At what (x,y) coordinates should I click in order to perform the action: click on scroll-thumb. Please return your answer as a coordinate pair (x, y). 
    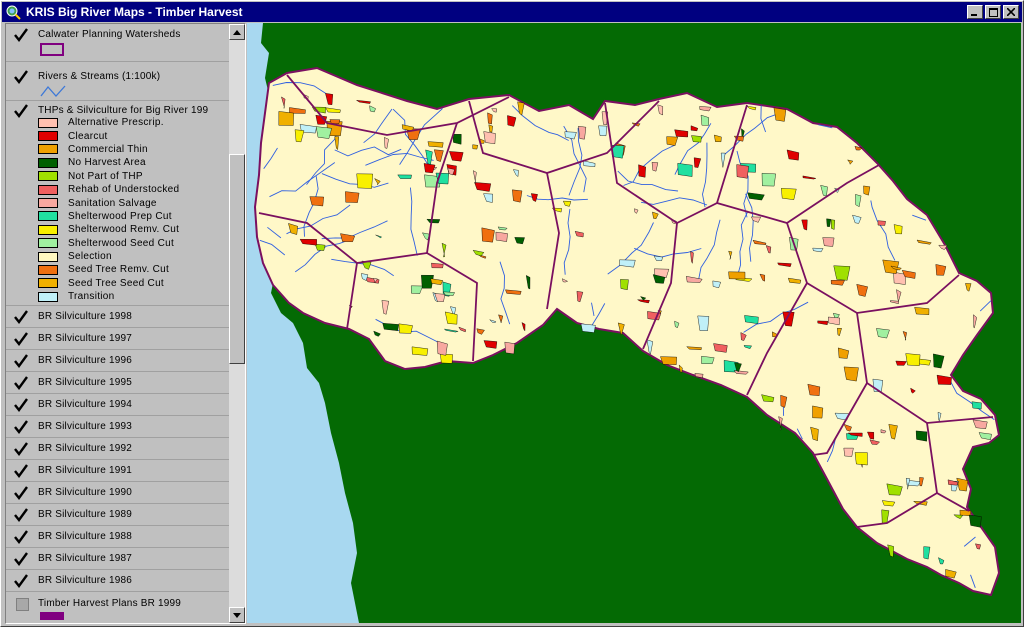
    Looking at the image, I should click on (237, 259).